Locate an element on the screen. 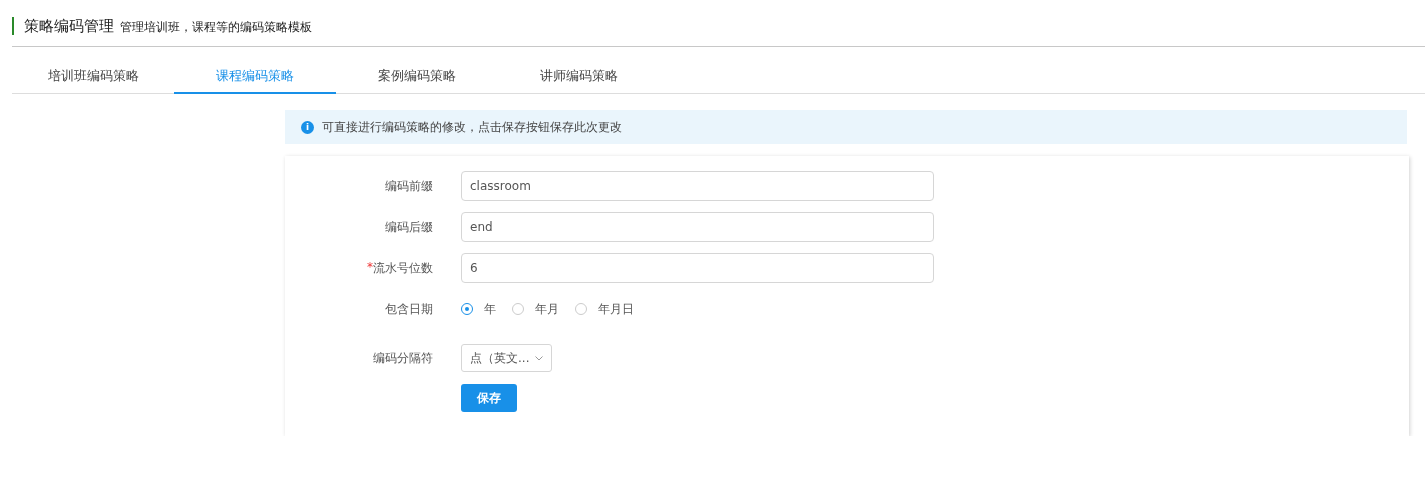 The width and height of the screenshot is (1425, 497). field-label: 编码分隔符 is located at coordinates (402, 358).